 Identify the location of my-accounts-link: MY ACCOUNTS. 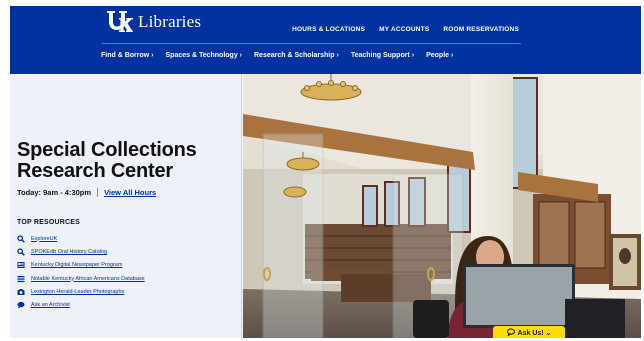
(404, 29).